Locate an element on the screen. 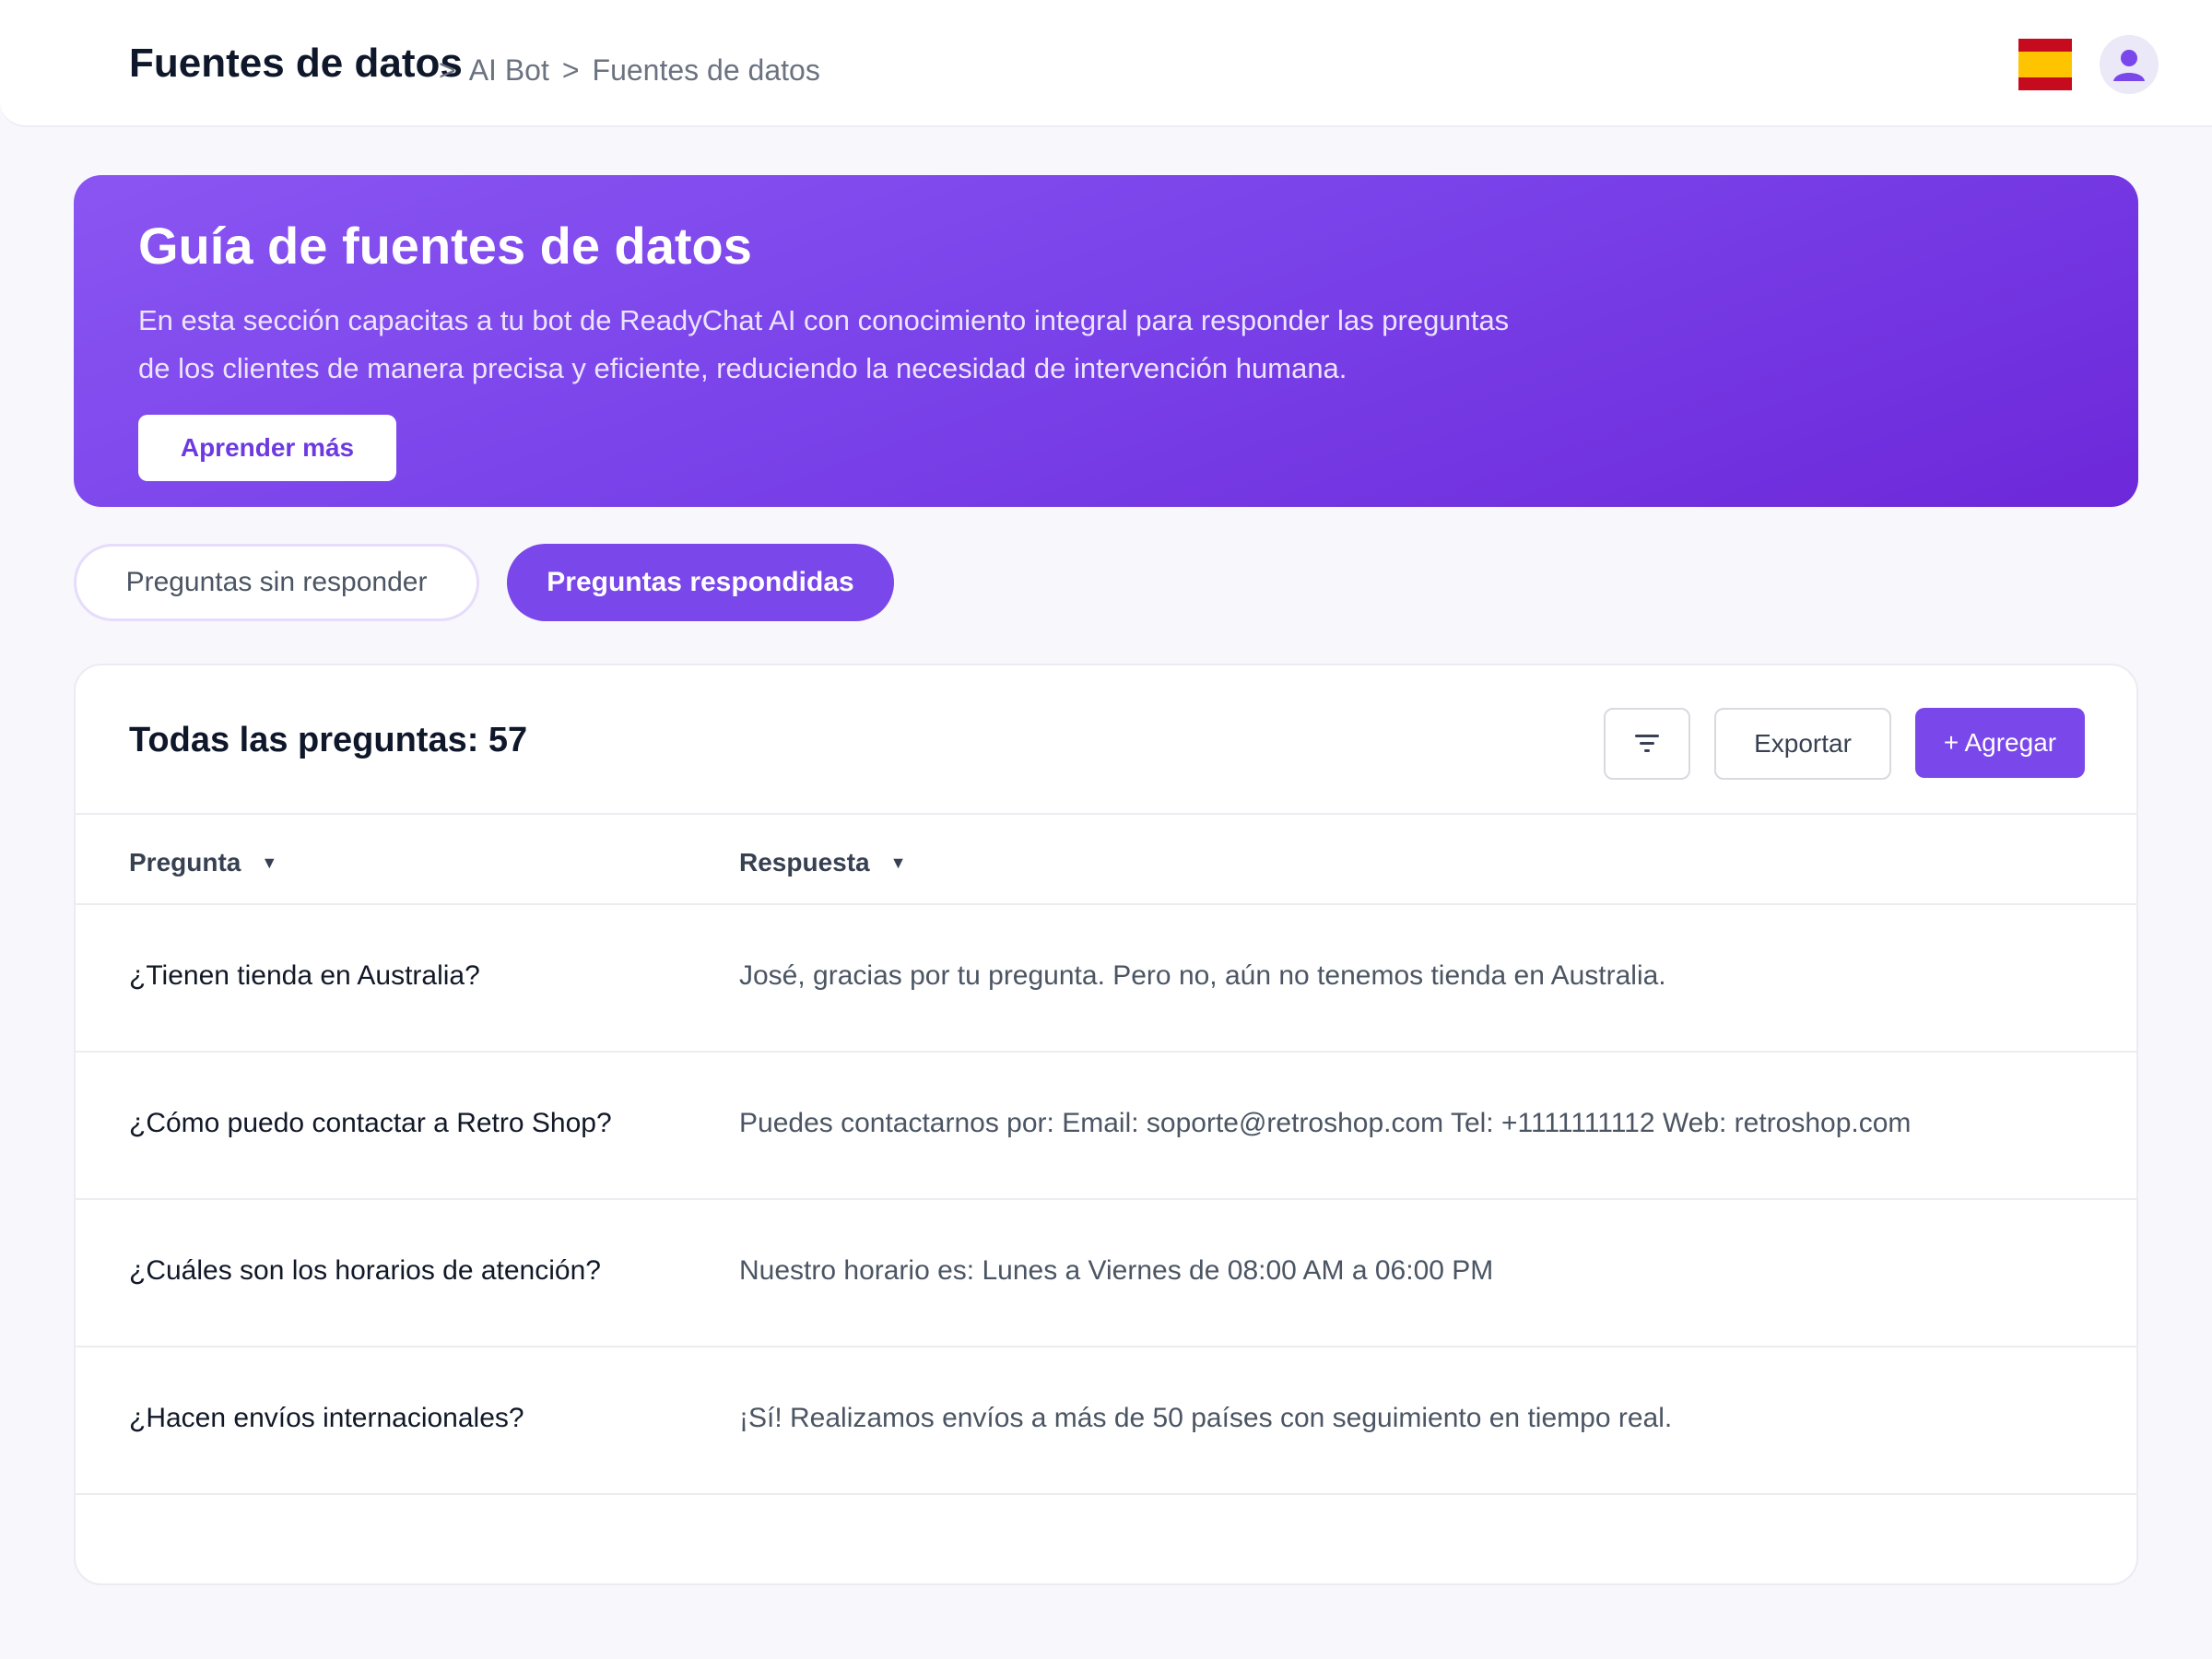  user-avatar-icon is located at coordinates (2129, 64).